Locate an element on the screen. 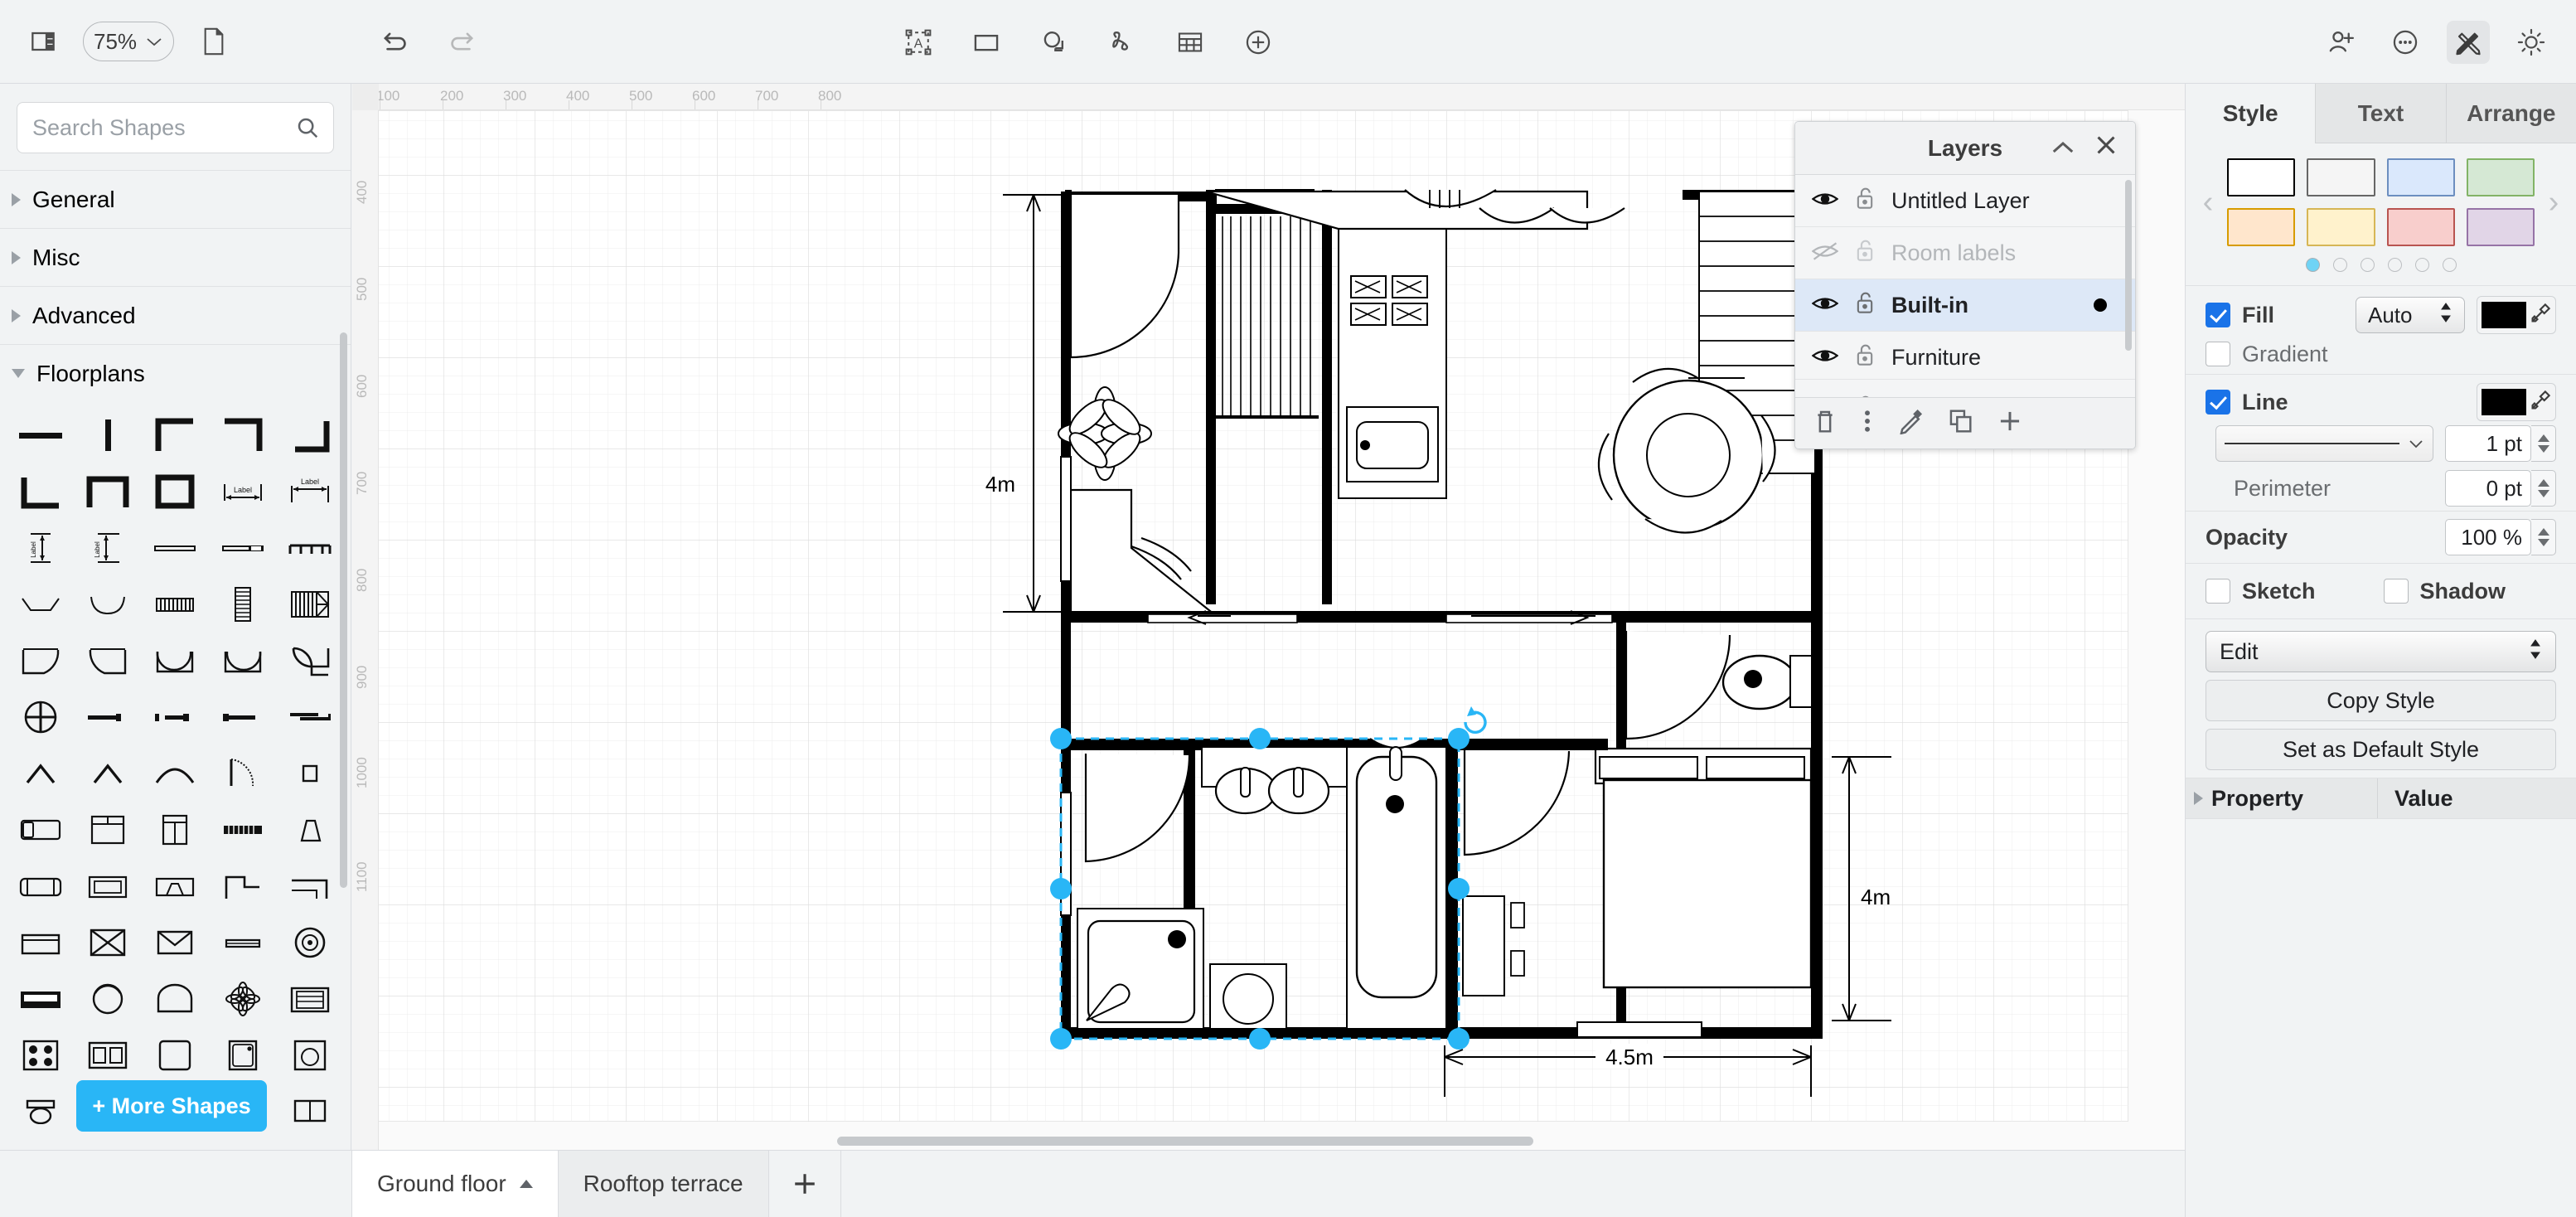 This screenshot has height=1217, width=2576. shape-wardrobe is located at coordinates (175, 830).